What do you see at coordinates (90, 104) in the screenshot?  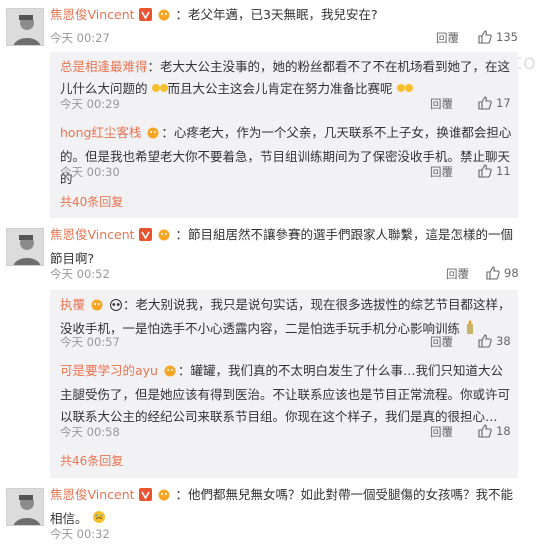 I see `reply-timestamp: 今天 00:29` at bounding box center [90, 104].